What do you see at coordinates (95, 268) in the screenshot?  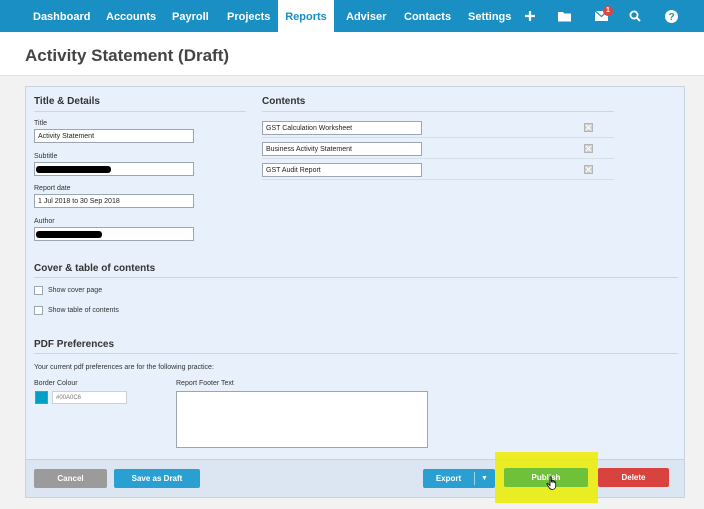 I see `cover-toc-heading: Cover & table of contents` at bounding box center [95, 268].